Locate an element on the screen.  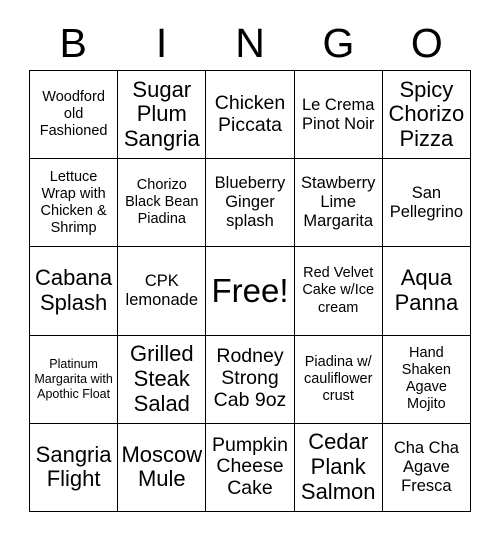
bingo-cell: Moscow Mule is located at coordinates (162, 467).